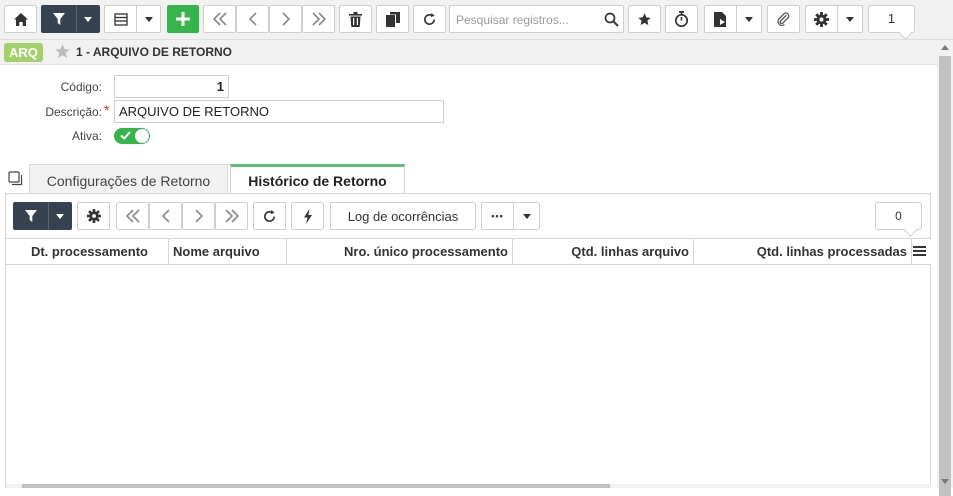  I want to click on windows-icon, so click(15, 178).